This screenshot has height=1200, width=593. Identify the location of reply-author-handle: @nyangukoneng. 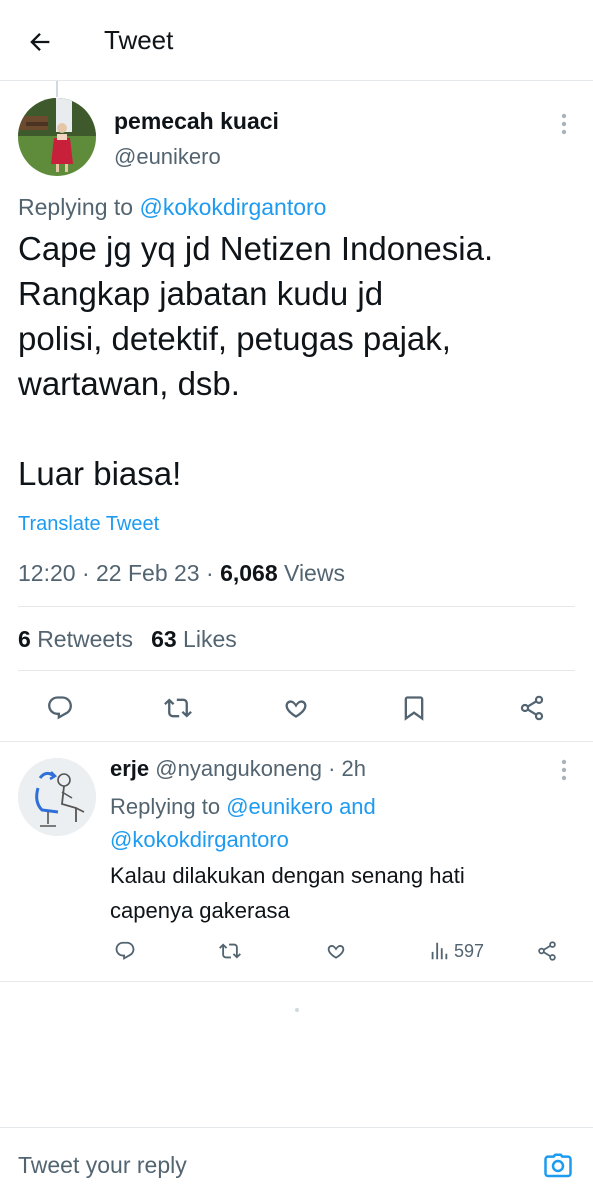
(238, 768).